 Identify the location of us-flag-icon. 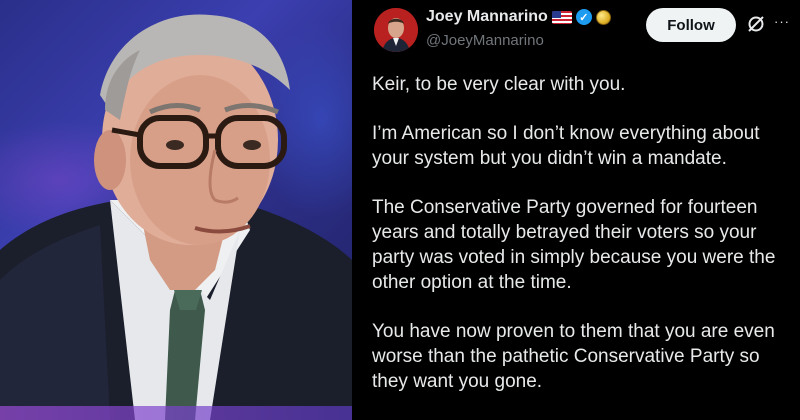
(561, 17).